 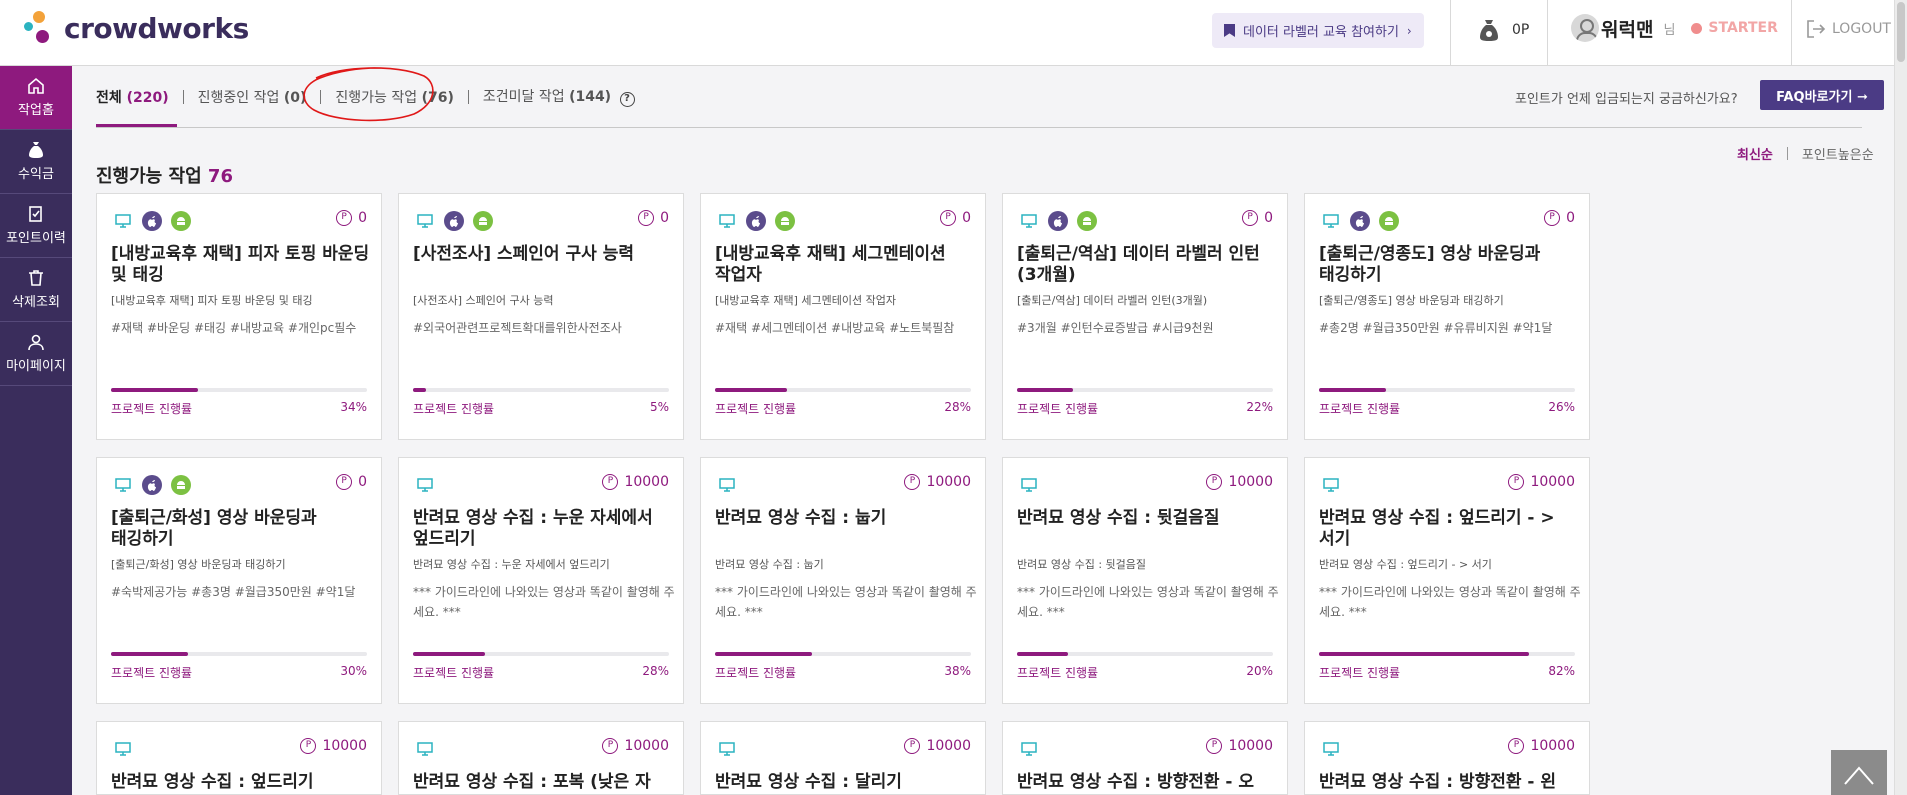 I want to click on header-divider, so click(x=1791, y=33).